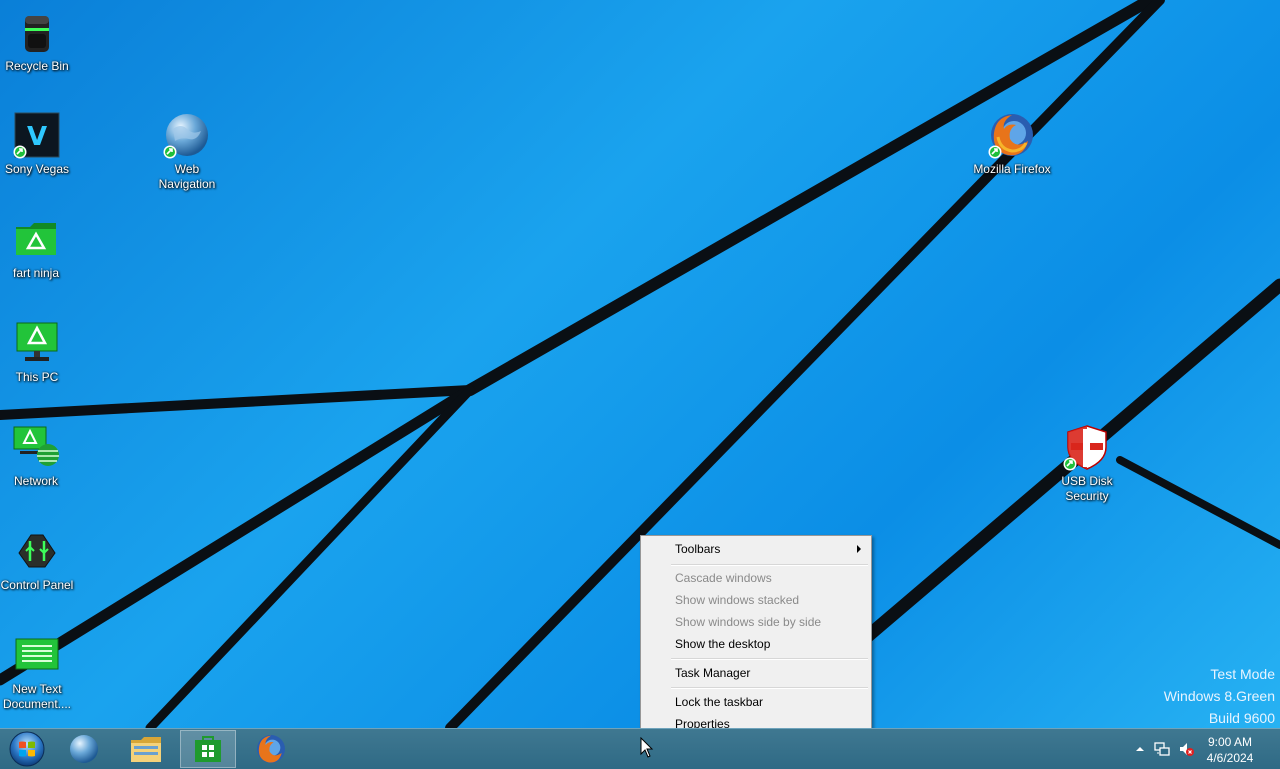  Describe the element at coordinates (698, 549) in the screenshot. I see `menu-item-label: Toolbars` at that location.